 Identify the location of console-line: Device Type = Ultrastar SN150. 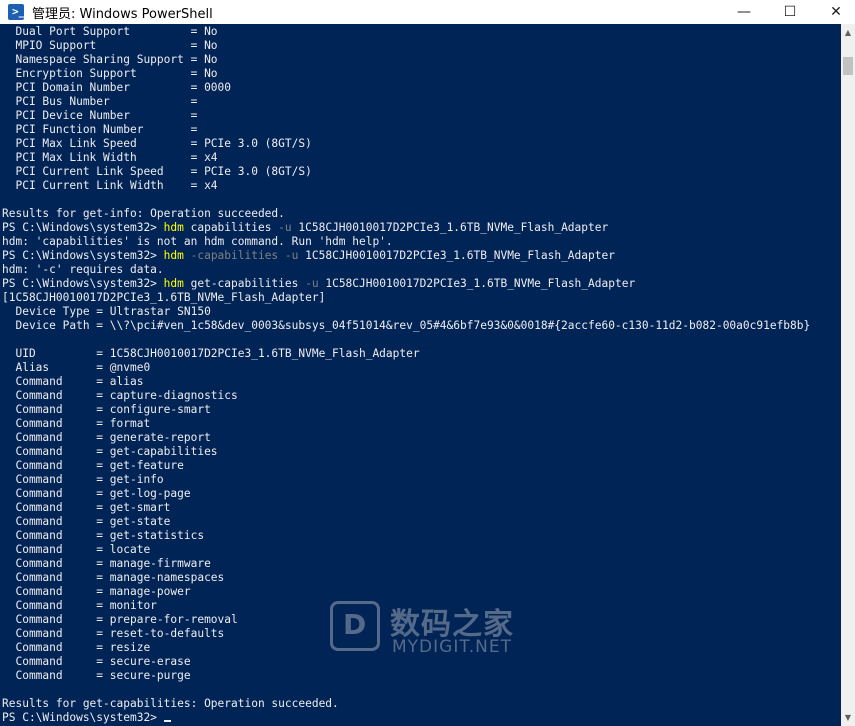
(106, 311).